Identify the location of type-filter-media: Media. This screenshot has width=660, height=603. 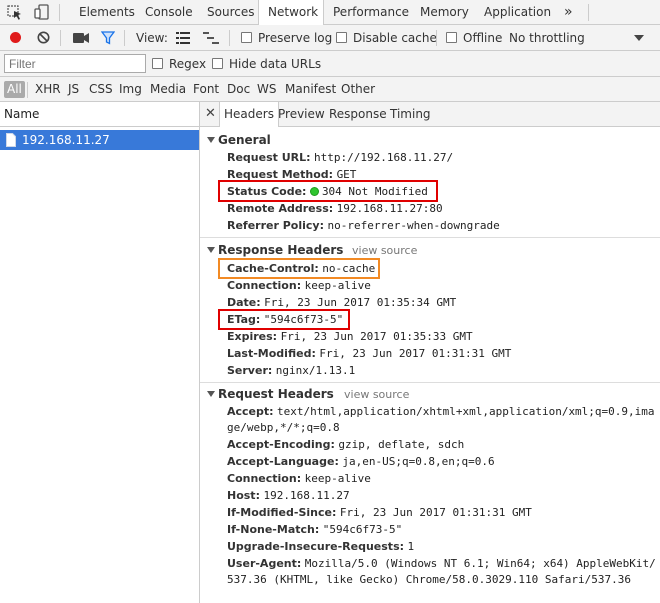
(168, 89).